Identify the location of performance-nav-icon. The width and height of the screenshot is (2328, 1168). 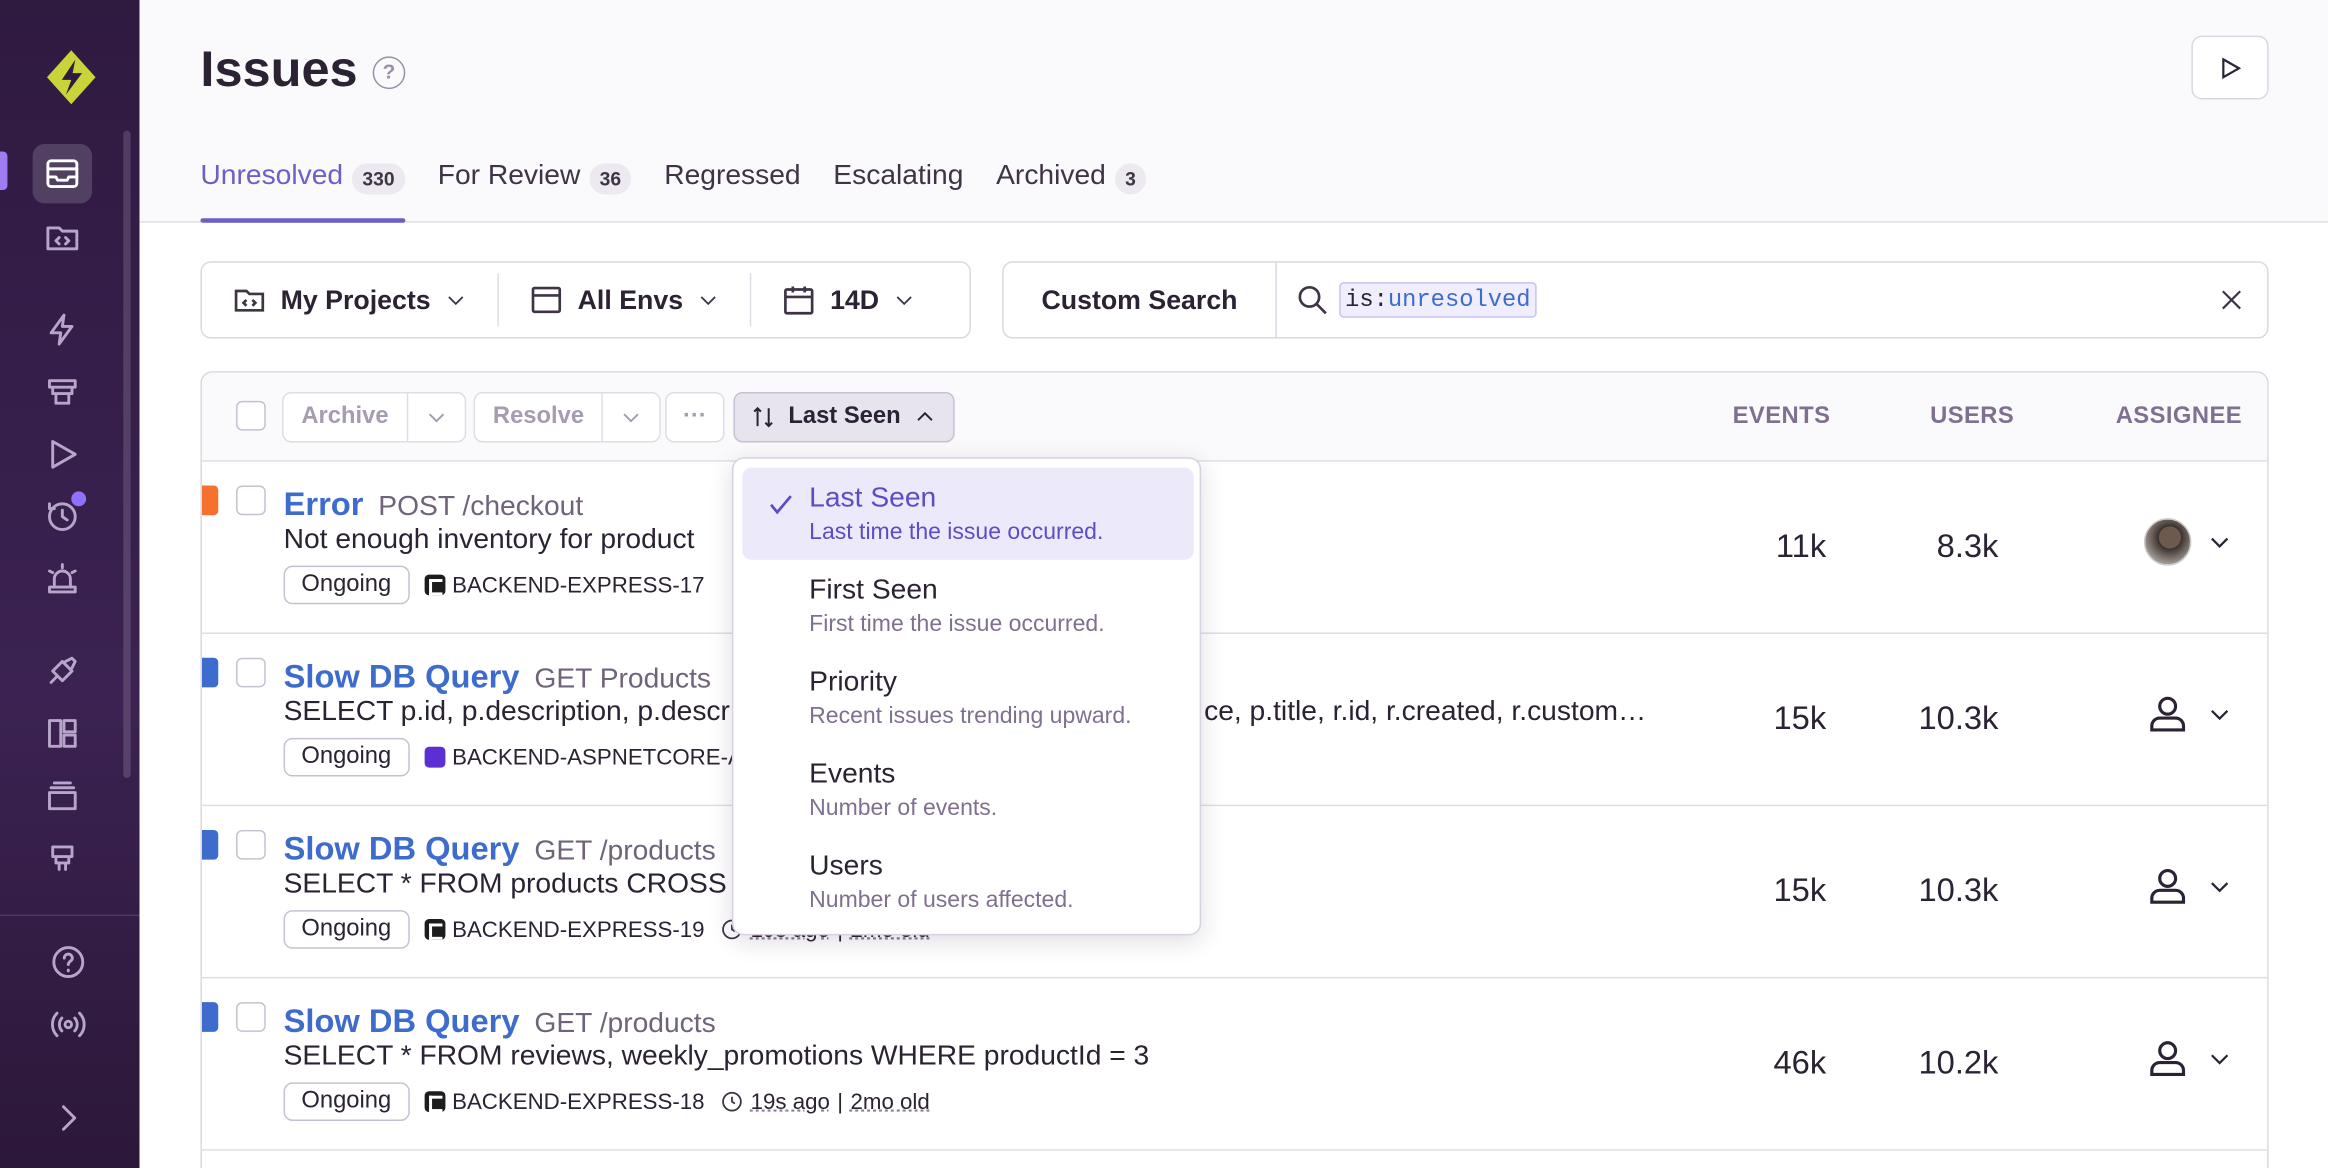
(62, 329).